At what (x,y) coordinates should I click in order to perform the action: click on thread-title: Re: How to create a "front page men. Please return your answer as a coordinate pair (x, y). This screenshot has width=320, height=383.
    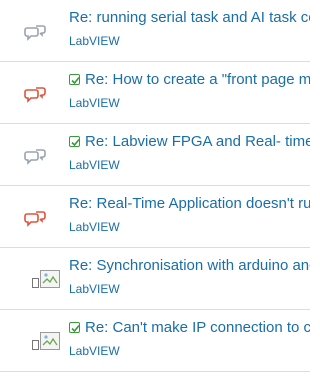
    Looking at the image, I should click on (197, 79).